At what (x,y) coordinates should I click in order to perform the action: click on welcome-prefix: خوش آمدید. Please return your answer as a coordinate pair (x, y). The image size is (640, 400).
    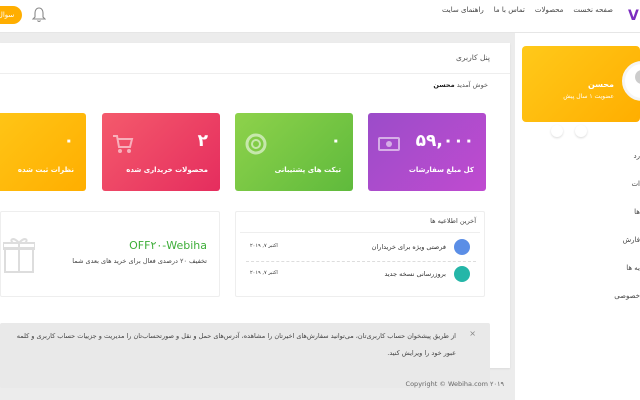
    Looking at the image, I should click on (472, 85).